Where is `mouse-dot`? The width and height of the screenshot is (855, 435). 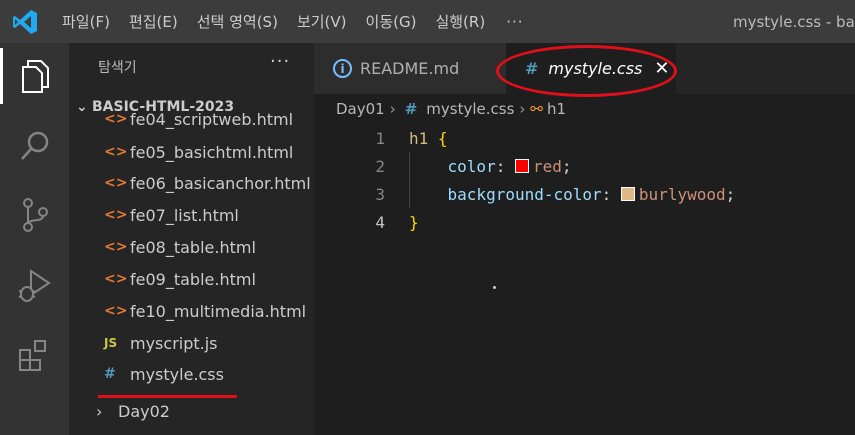 mouse-dot is located at coordinates (494, 287).